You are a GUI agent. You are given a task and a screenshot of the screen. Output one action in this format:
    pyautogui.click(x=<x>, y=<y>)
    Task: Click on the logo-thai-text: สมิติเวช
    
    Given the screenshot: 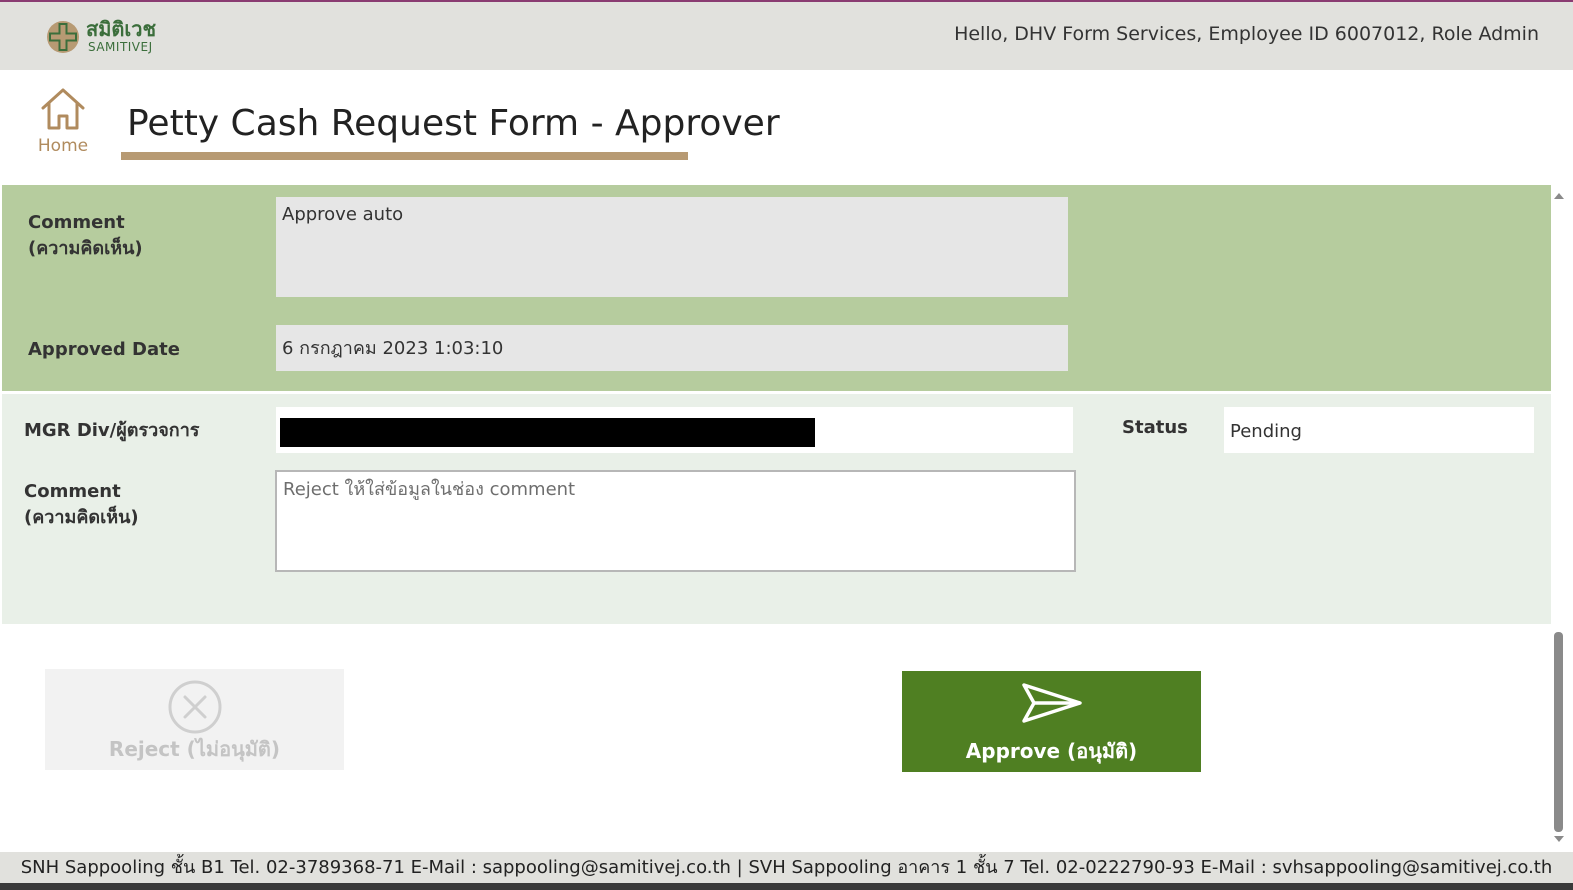 What is the action you would take?
    pyautogui.click(x=121, y=29)
    